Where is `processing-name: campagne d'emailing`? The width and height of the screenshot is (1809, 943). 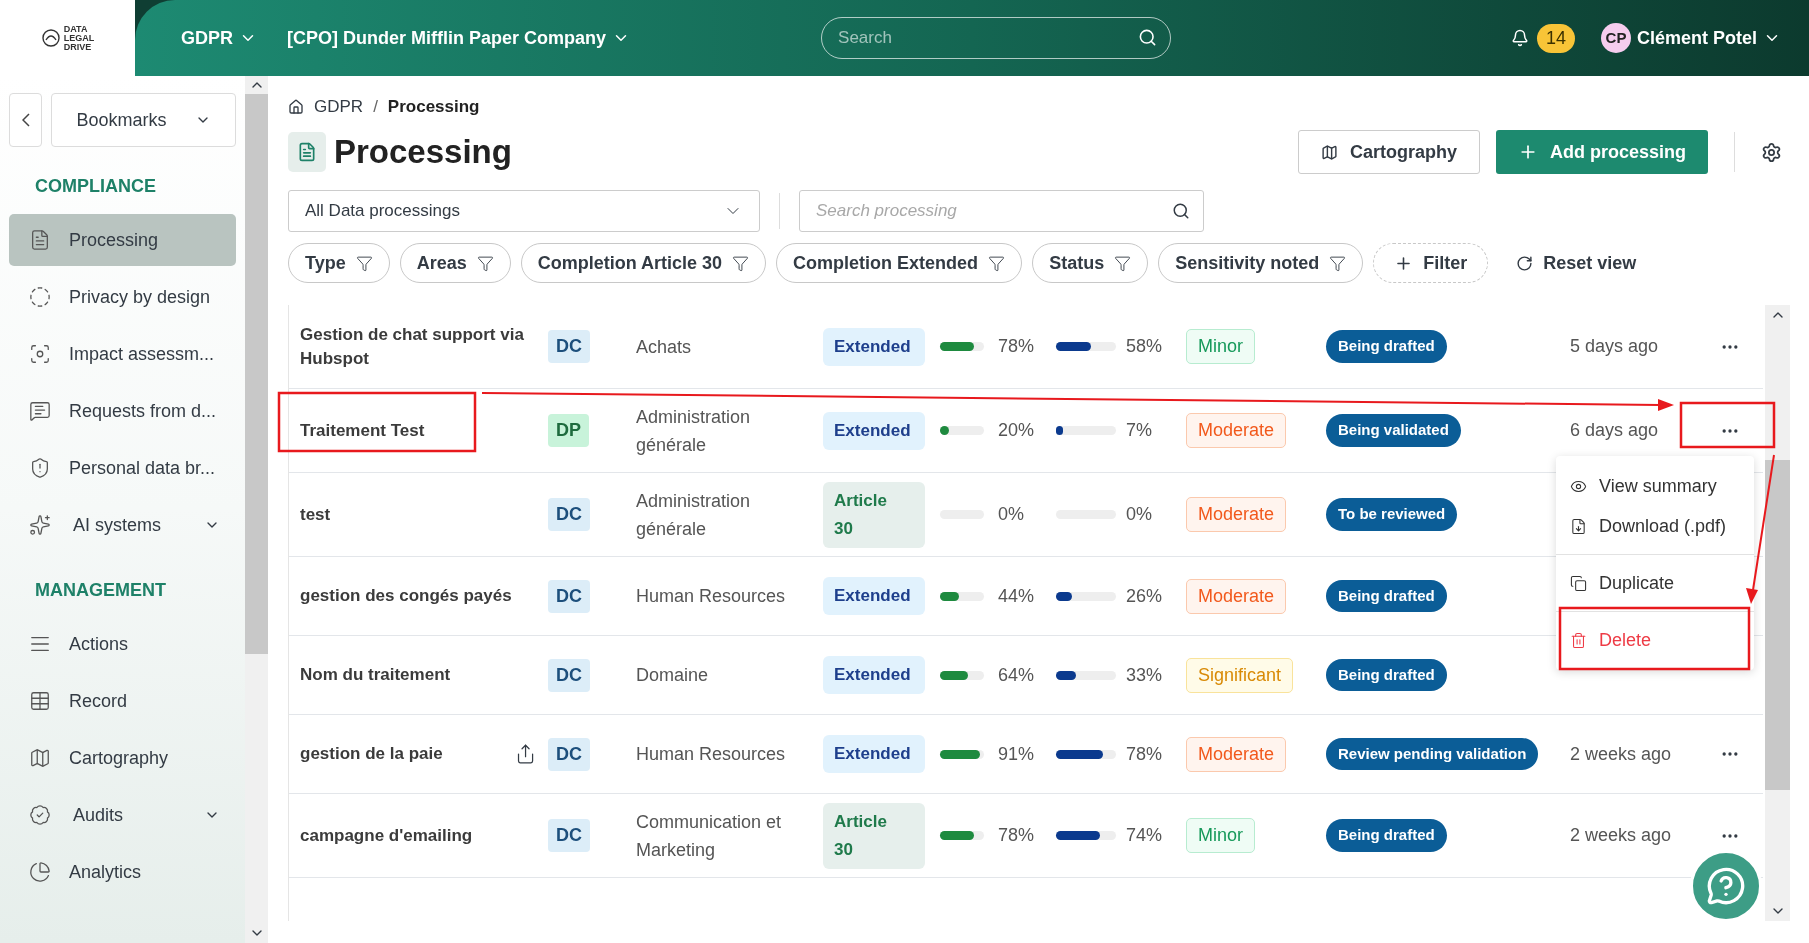
processing-name: campagne d'emailing is located at coordinates (412, 835).